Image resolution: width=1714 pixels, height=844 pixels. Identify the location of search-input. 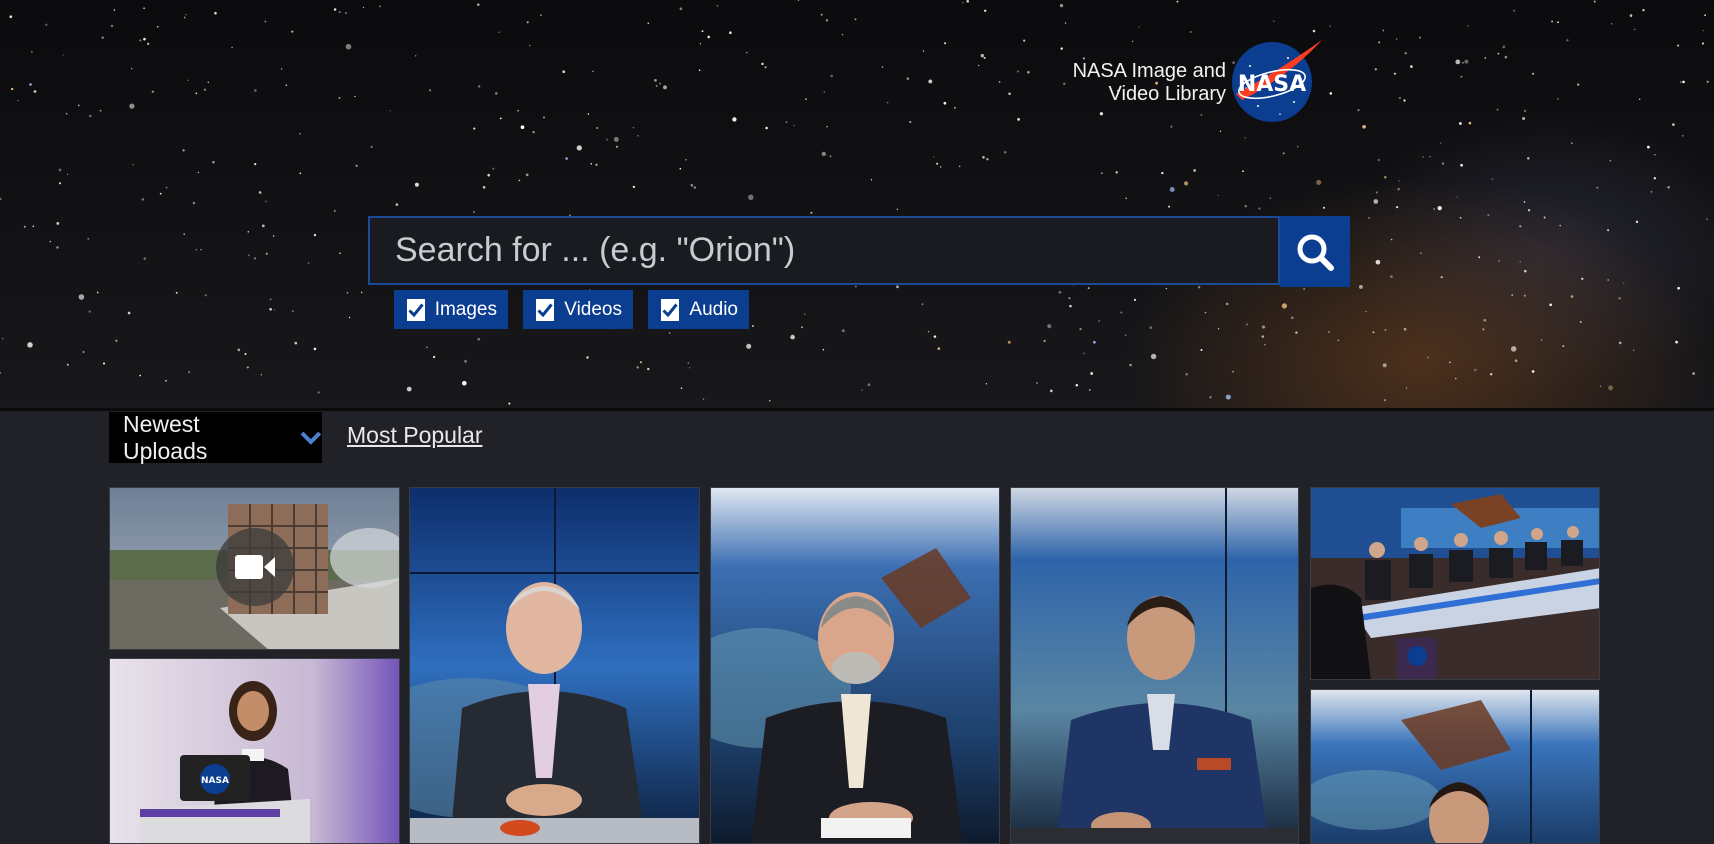
(824, 250).